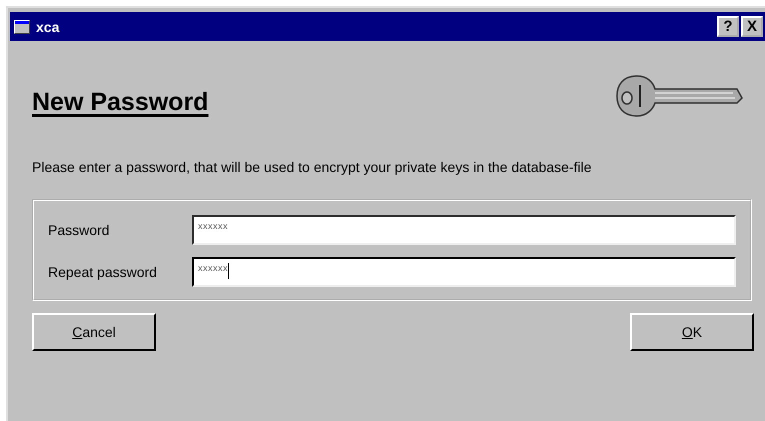 This screenshot has width=765, height=421. What do you see at coordinates (752, 26) in the screenshot?
I see `close-button: X` at bounding box center [752, 26].